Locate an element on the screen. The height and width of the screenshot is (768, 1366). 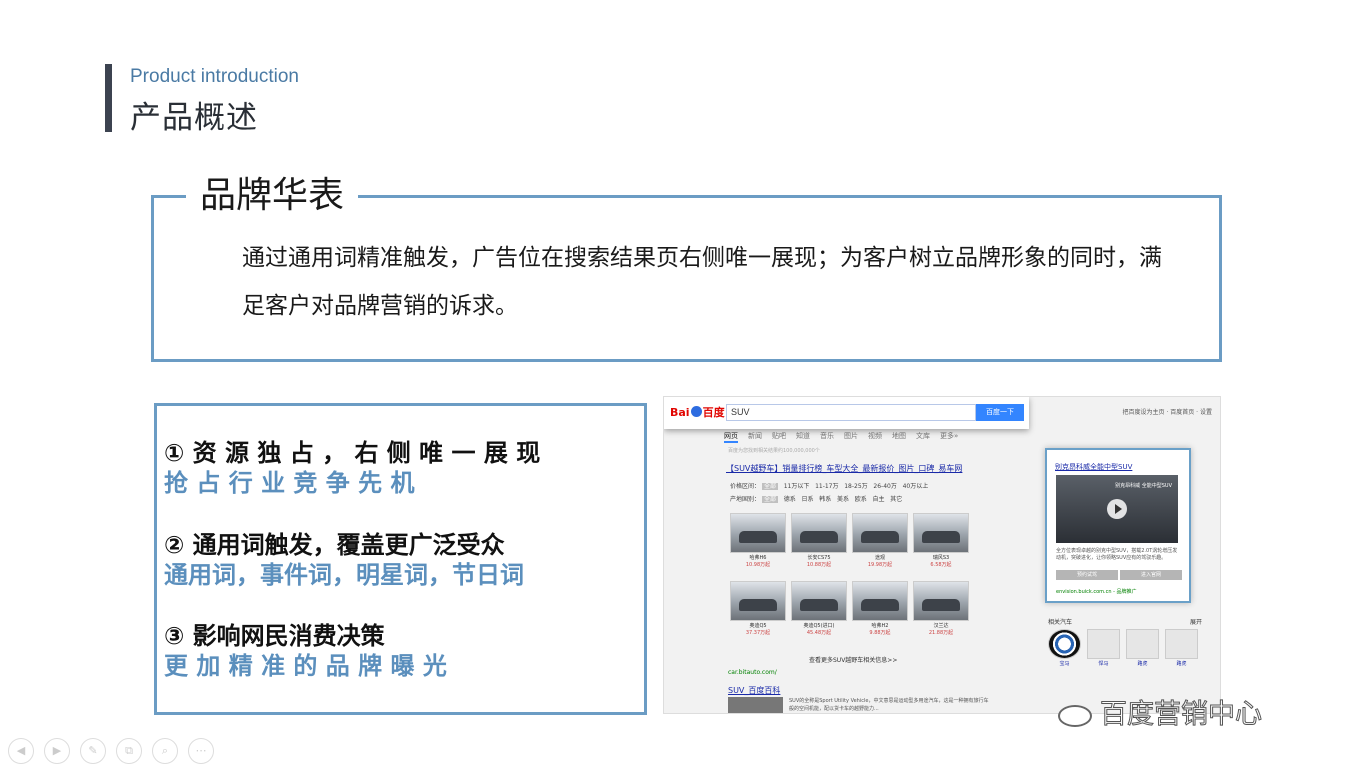
title-accent-bar is located at coordinates (108, 98).